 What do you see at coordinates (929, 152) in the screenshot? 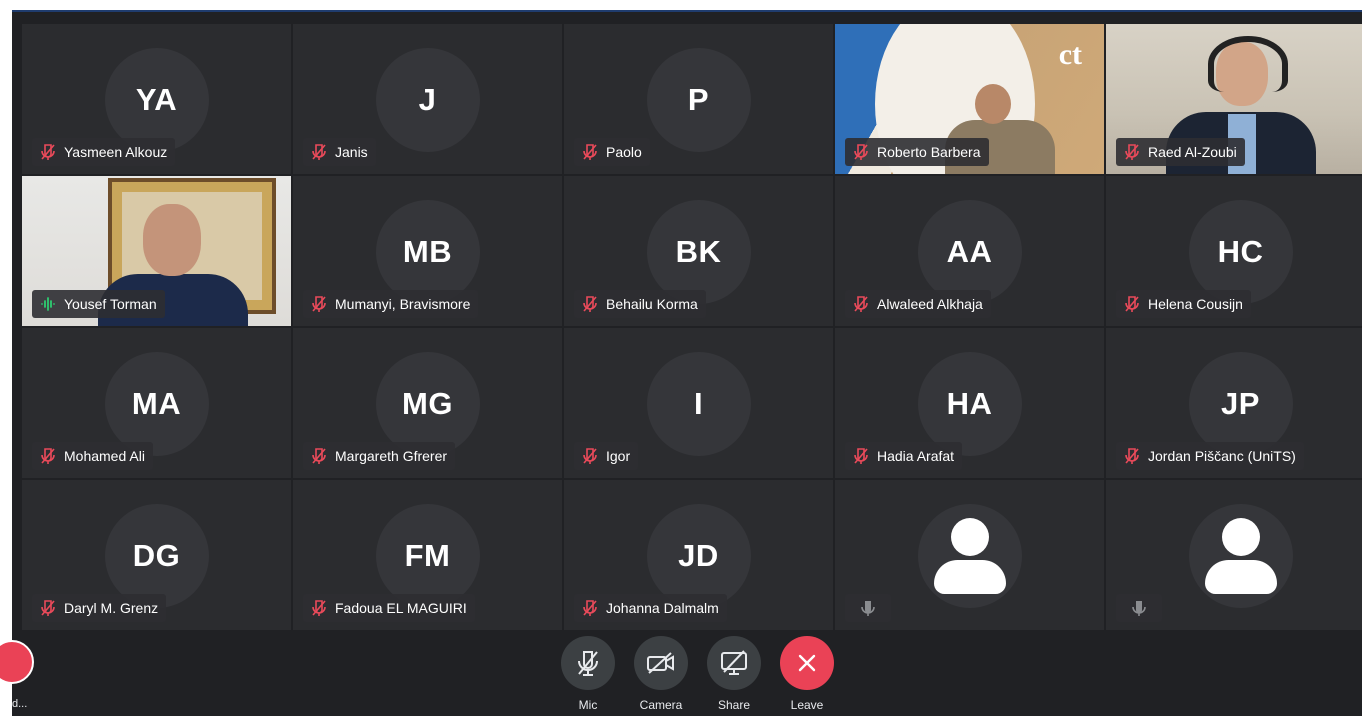
I see `participant-name: Roberto Barbera` at bounding box center [929, 152].